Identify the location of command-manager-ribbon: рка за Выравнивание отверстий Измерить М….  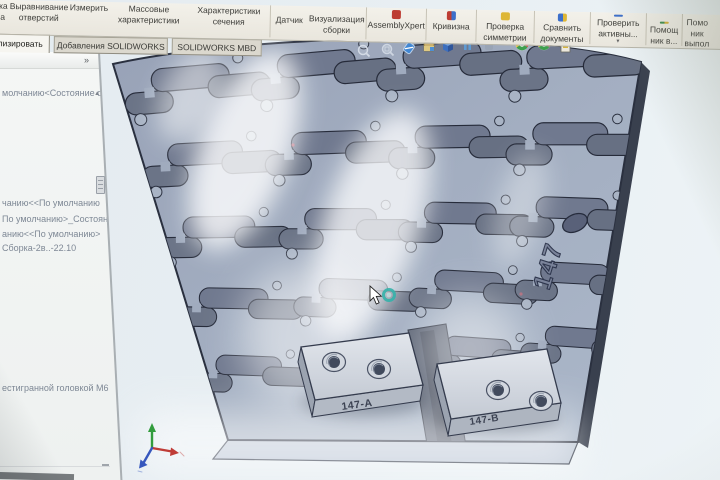
(360, 25).